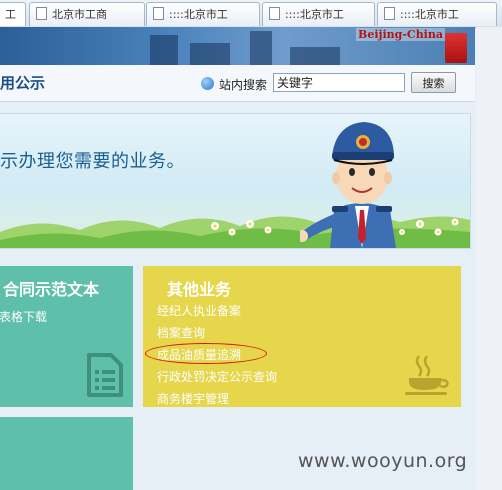 The image size is (502, 490). What do you see at coordinates (217, 376) in the screenshot?
I see `penalty-disclosure-link: 行政处罚决定公示查询` at bounding box center [217, 376].